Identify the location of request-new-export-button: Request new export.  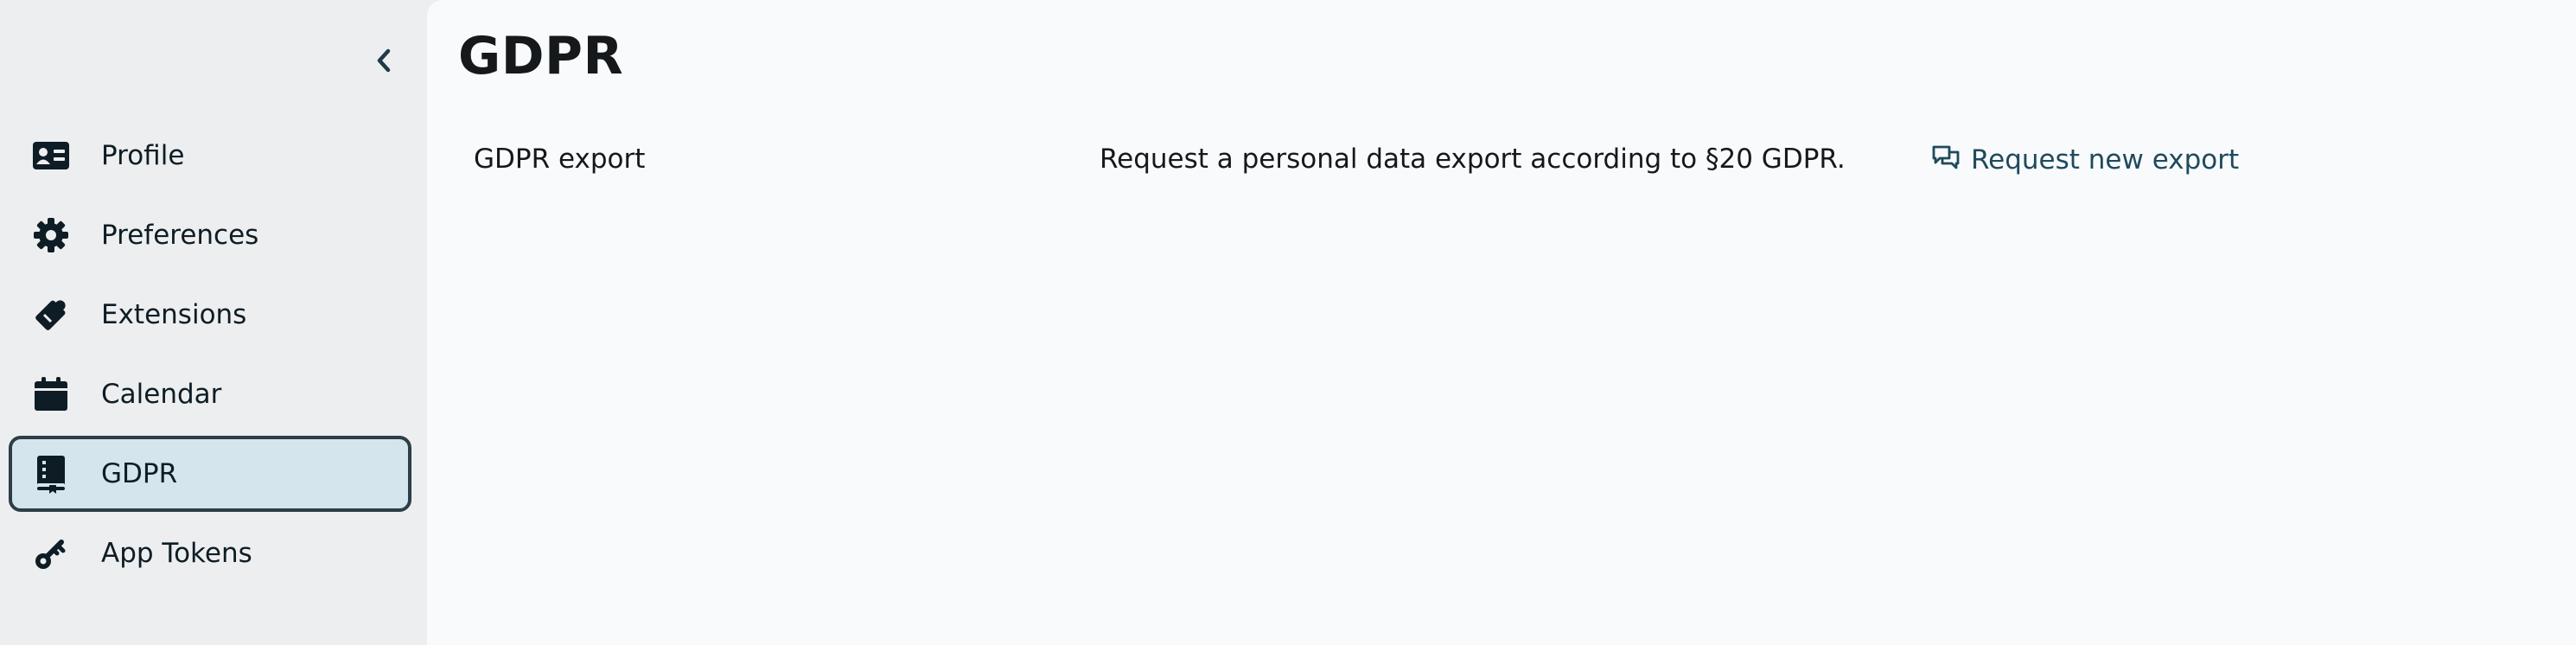
(2085, 160).